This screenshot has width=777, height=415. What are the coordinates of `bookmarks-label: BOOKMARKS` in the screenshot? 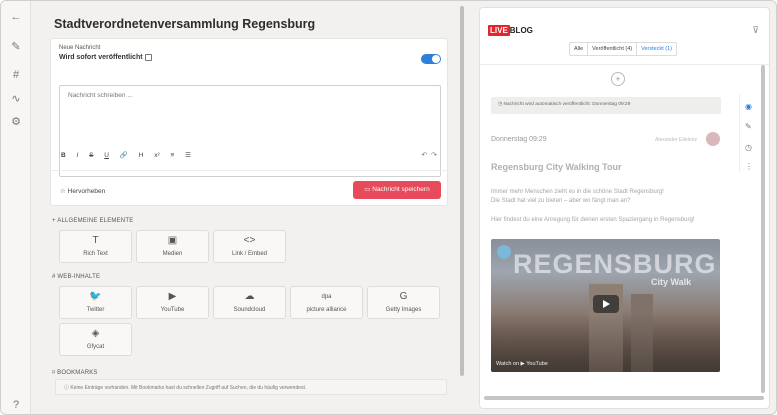 It's located at (77, 373).